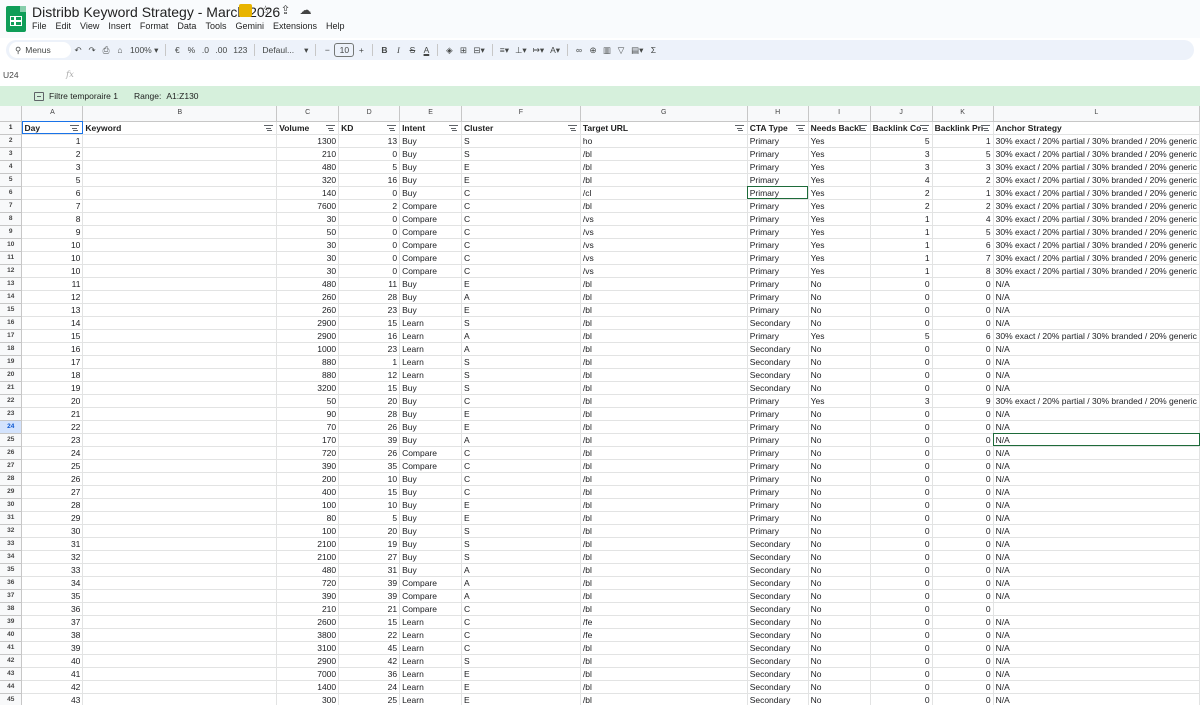  Describe the element at coordinates (308, 114) in the screenshot. I see `column-header-c: C` at that location.